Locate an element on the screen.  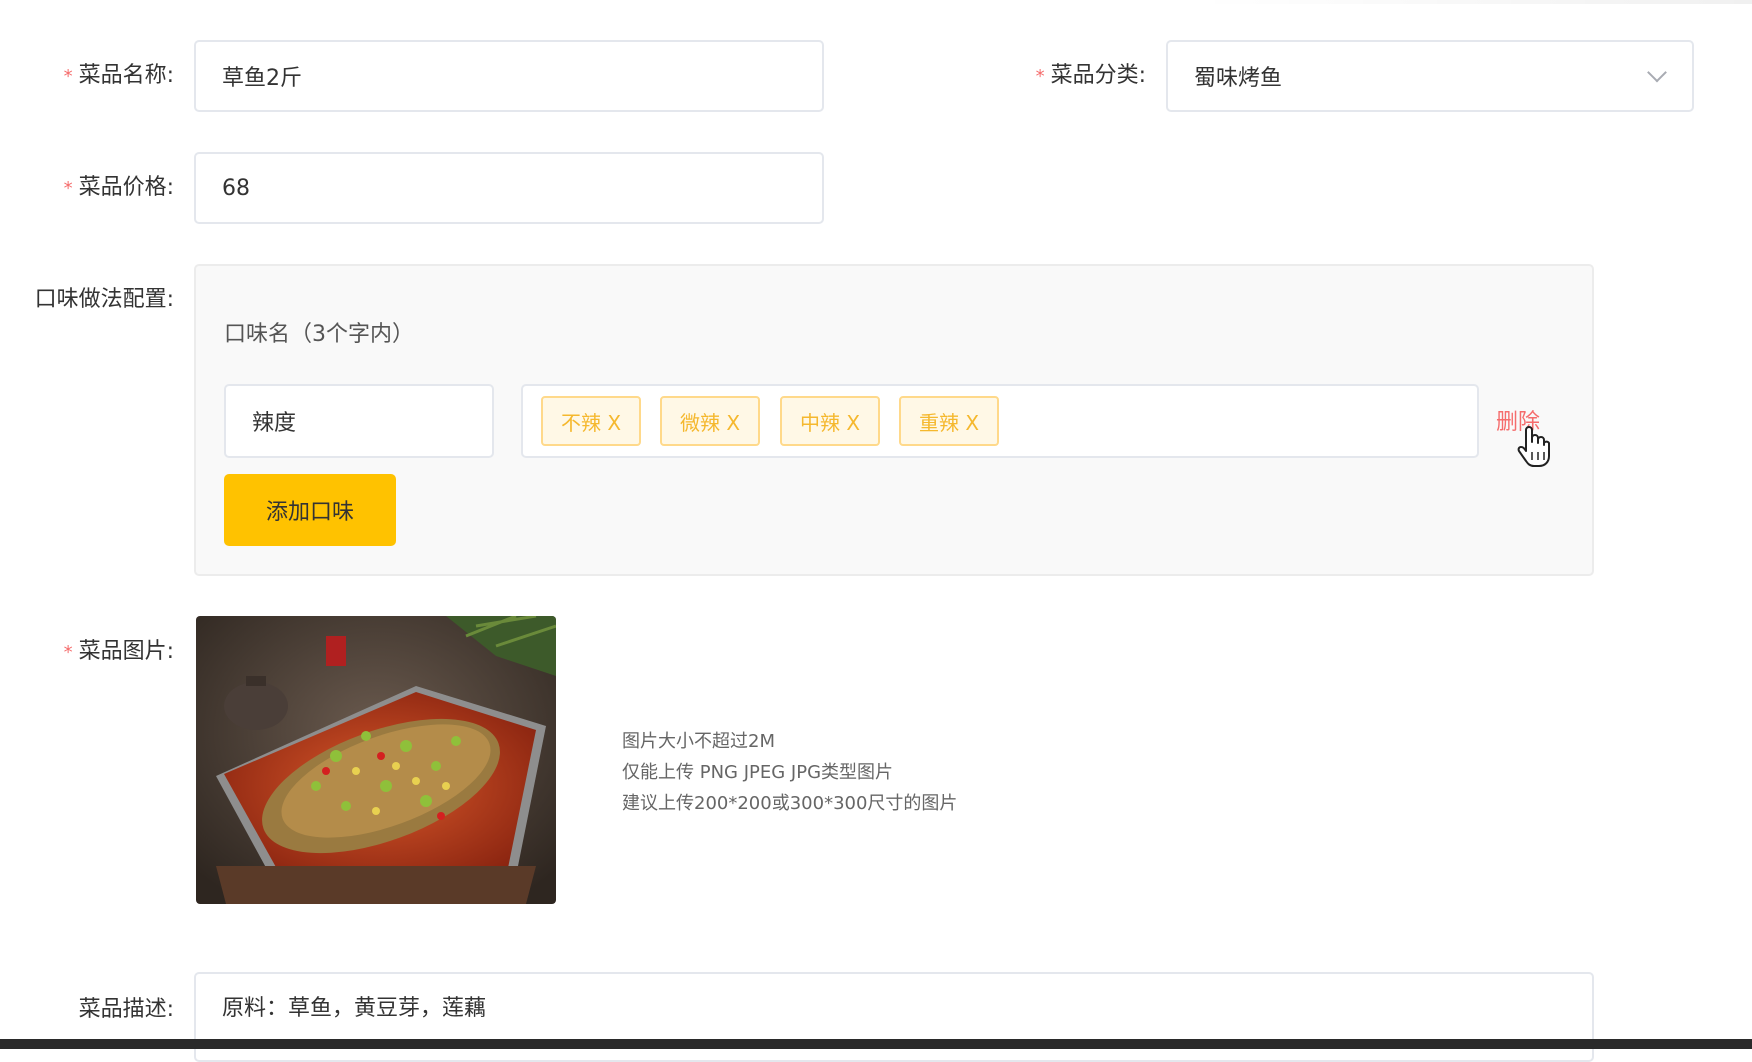
flavor-name-heading: 口味名（3个字内） is located at coordinates (319, 334).